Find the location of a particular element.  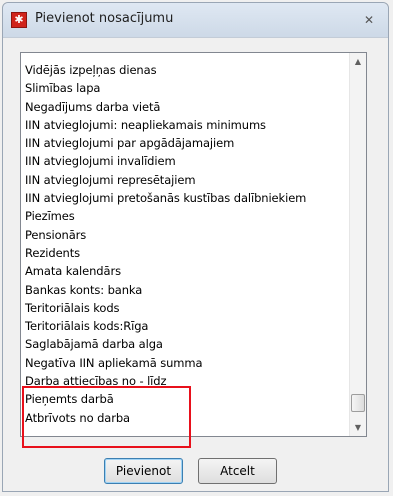

list-item: Teritoriālais kods is located at coordinates (185, 308).